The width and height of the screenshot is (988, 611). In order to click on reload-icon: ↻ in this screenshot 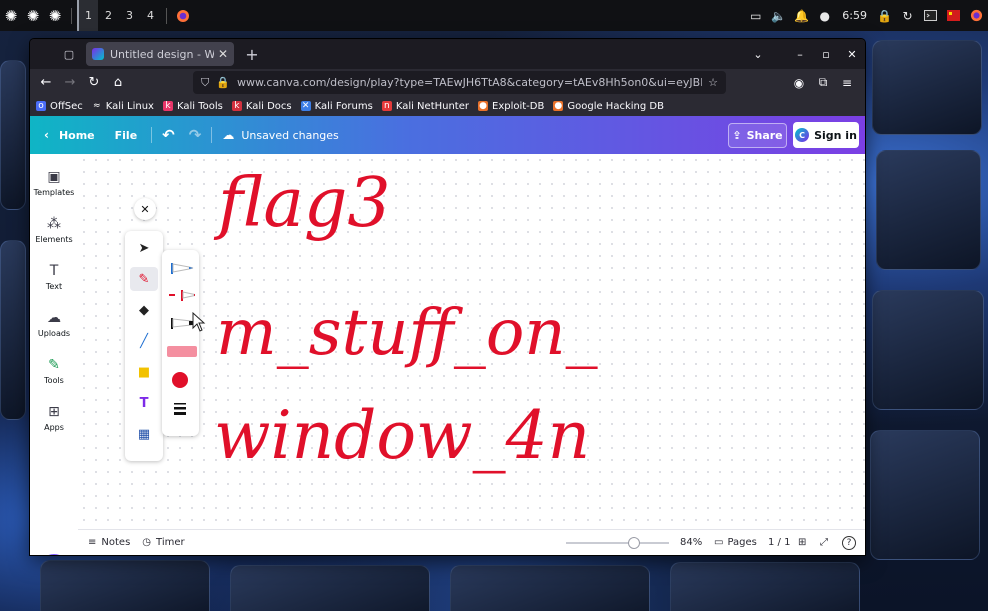, I will do `click(94, 83)`.